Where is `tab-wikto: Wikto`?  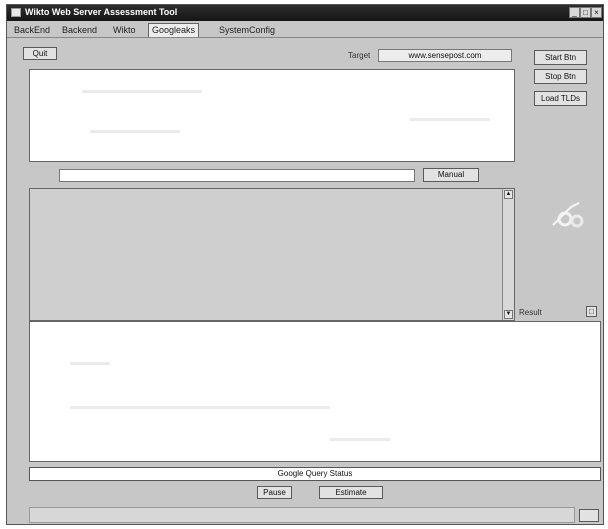 tab-wikto: Wikto is located at coordinates (124, 30).